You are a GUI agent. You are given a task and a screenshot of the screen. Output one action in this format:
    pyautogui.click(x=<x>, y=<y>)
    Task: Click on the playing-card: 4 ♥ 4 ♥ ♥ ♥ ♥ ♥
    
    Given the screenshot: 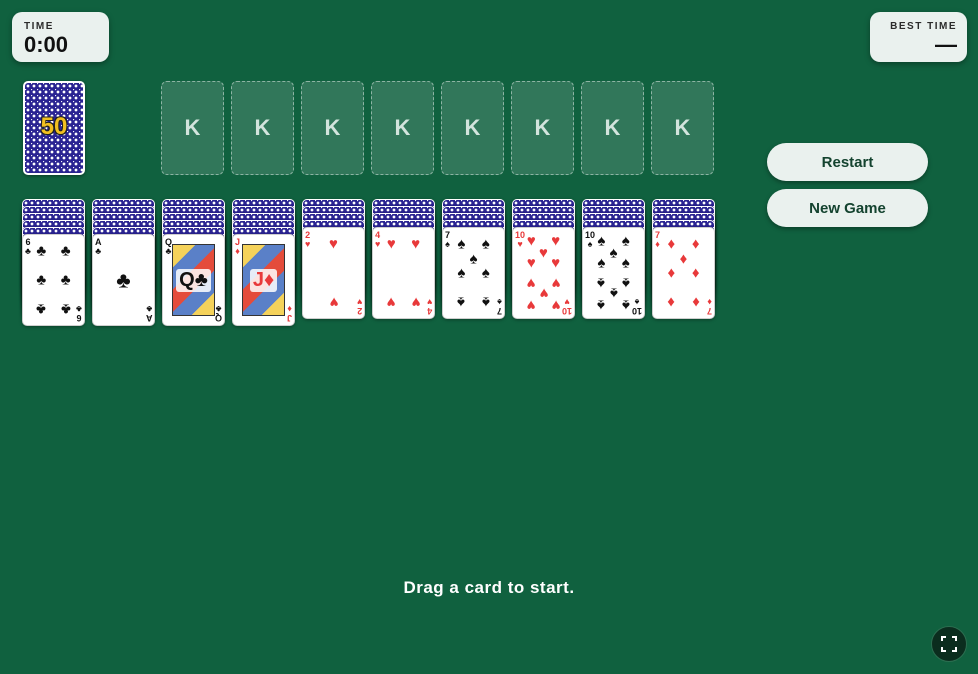 What is the action you would take?
    pyautogui.click(x=403, y=273)
    